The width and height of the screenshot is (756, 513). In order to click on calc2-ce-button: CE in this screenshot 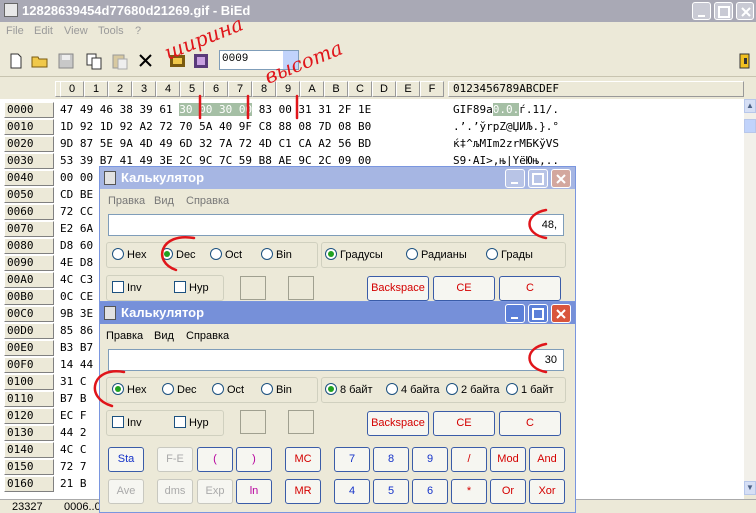, I will do `click(464, 423)`.